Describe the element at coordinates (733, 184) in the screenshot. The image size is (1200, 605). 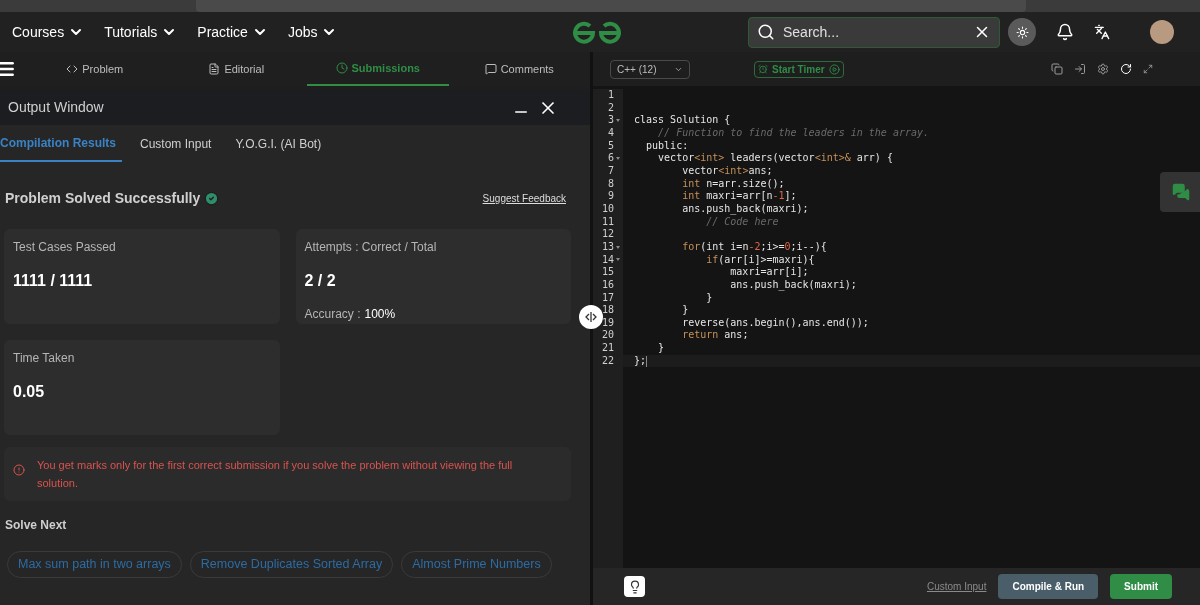
I see `code-line: int n=arr.size();` at that location.